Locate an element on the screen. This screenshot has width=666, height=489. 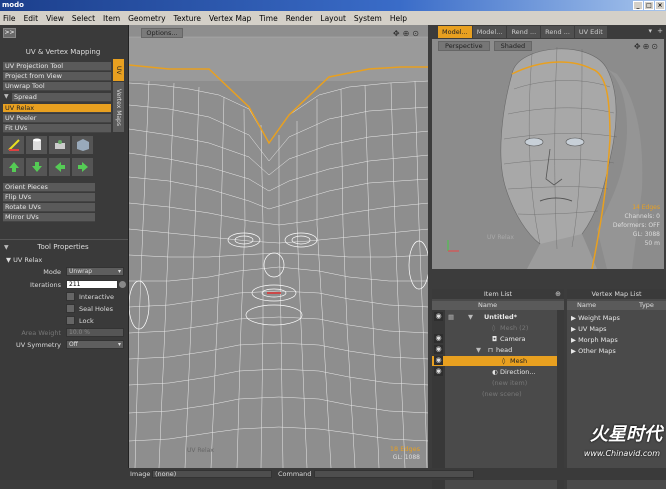
menu-texture: Texture is located at coordinates (187, 18).